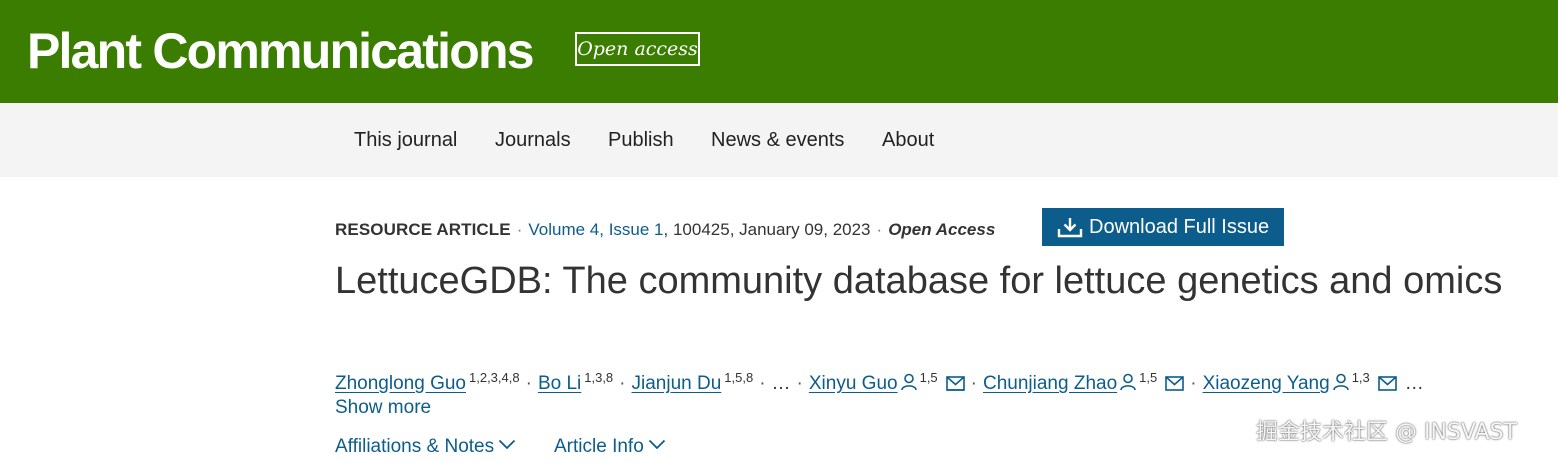 The width and height of the screenshot is (1558, 462). I want to click on affiliations-toggle: Affiliations & Notes, so click(425, 447).